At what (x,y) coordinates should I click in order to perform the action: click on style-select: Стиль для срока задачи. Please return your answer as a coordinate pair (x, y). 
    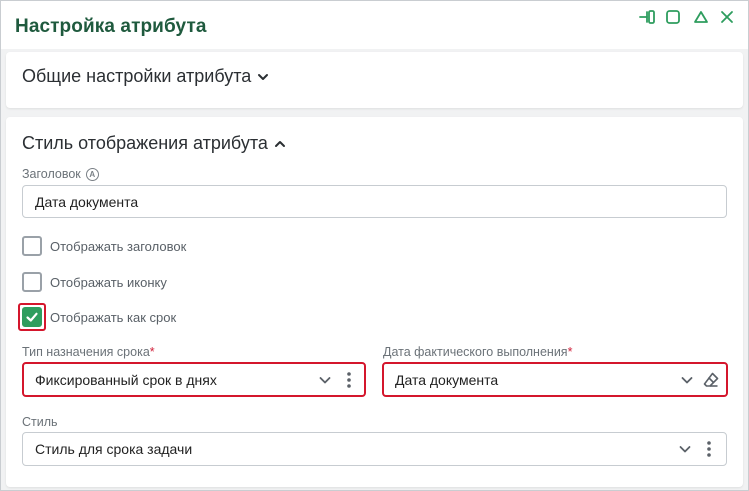
    Looking at the image, I should click on (374, 449).